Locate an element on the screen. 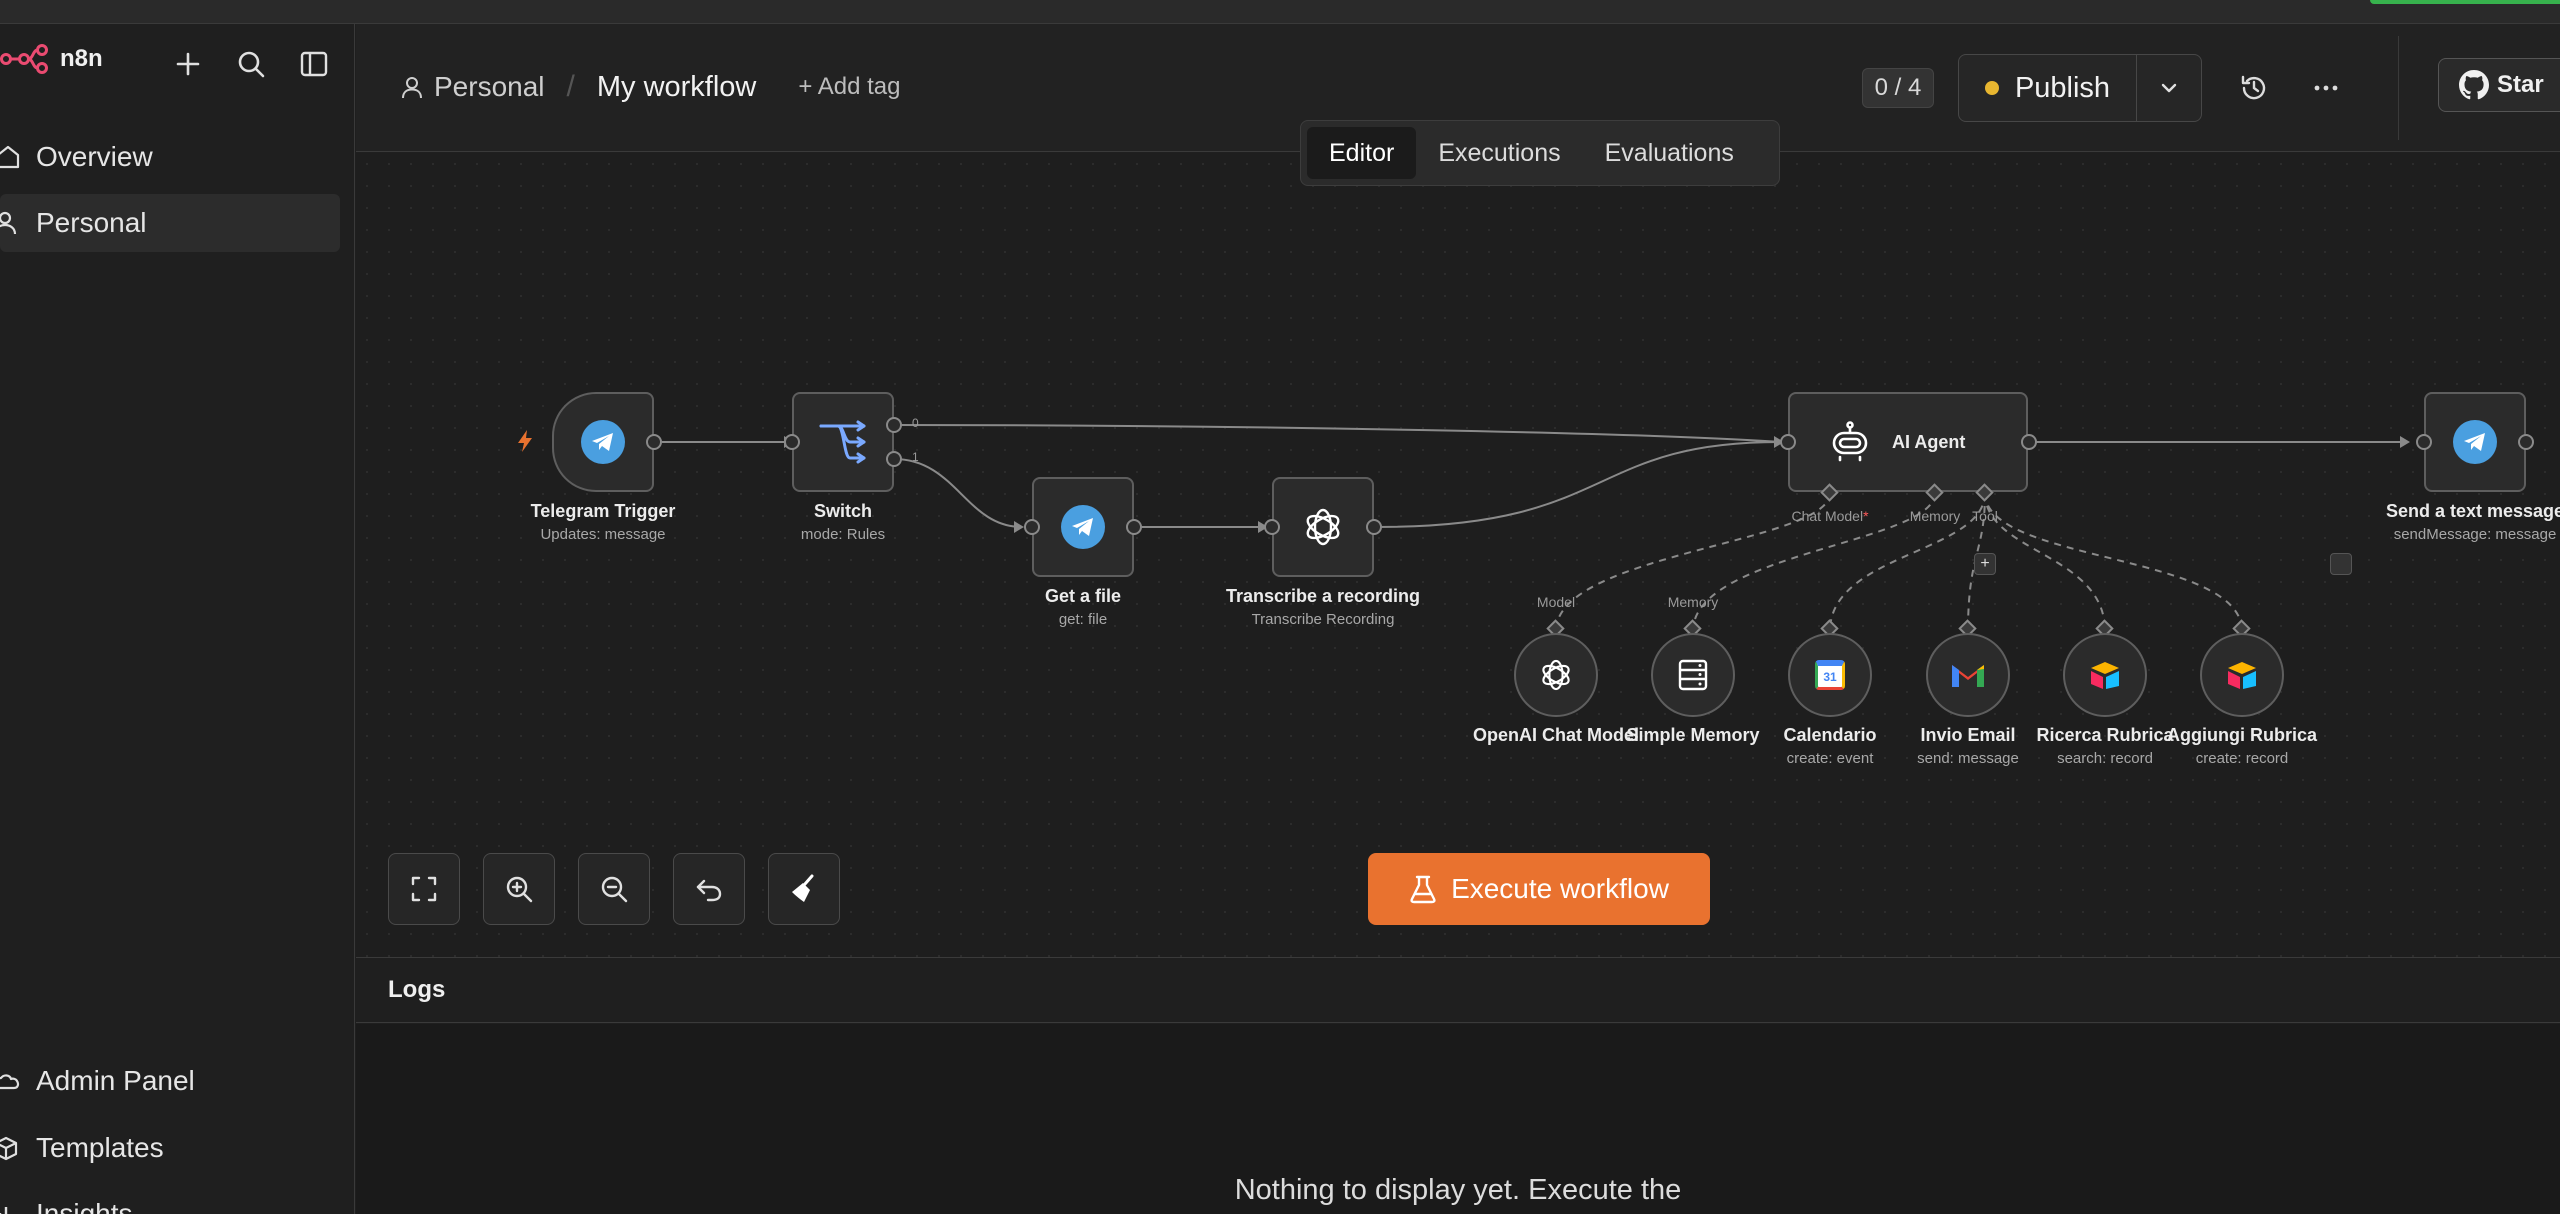 The image size is (2560, 1214). fit-view-button is located at coordinates (424, 889).